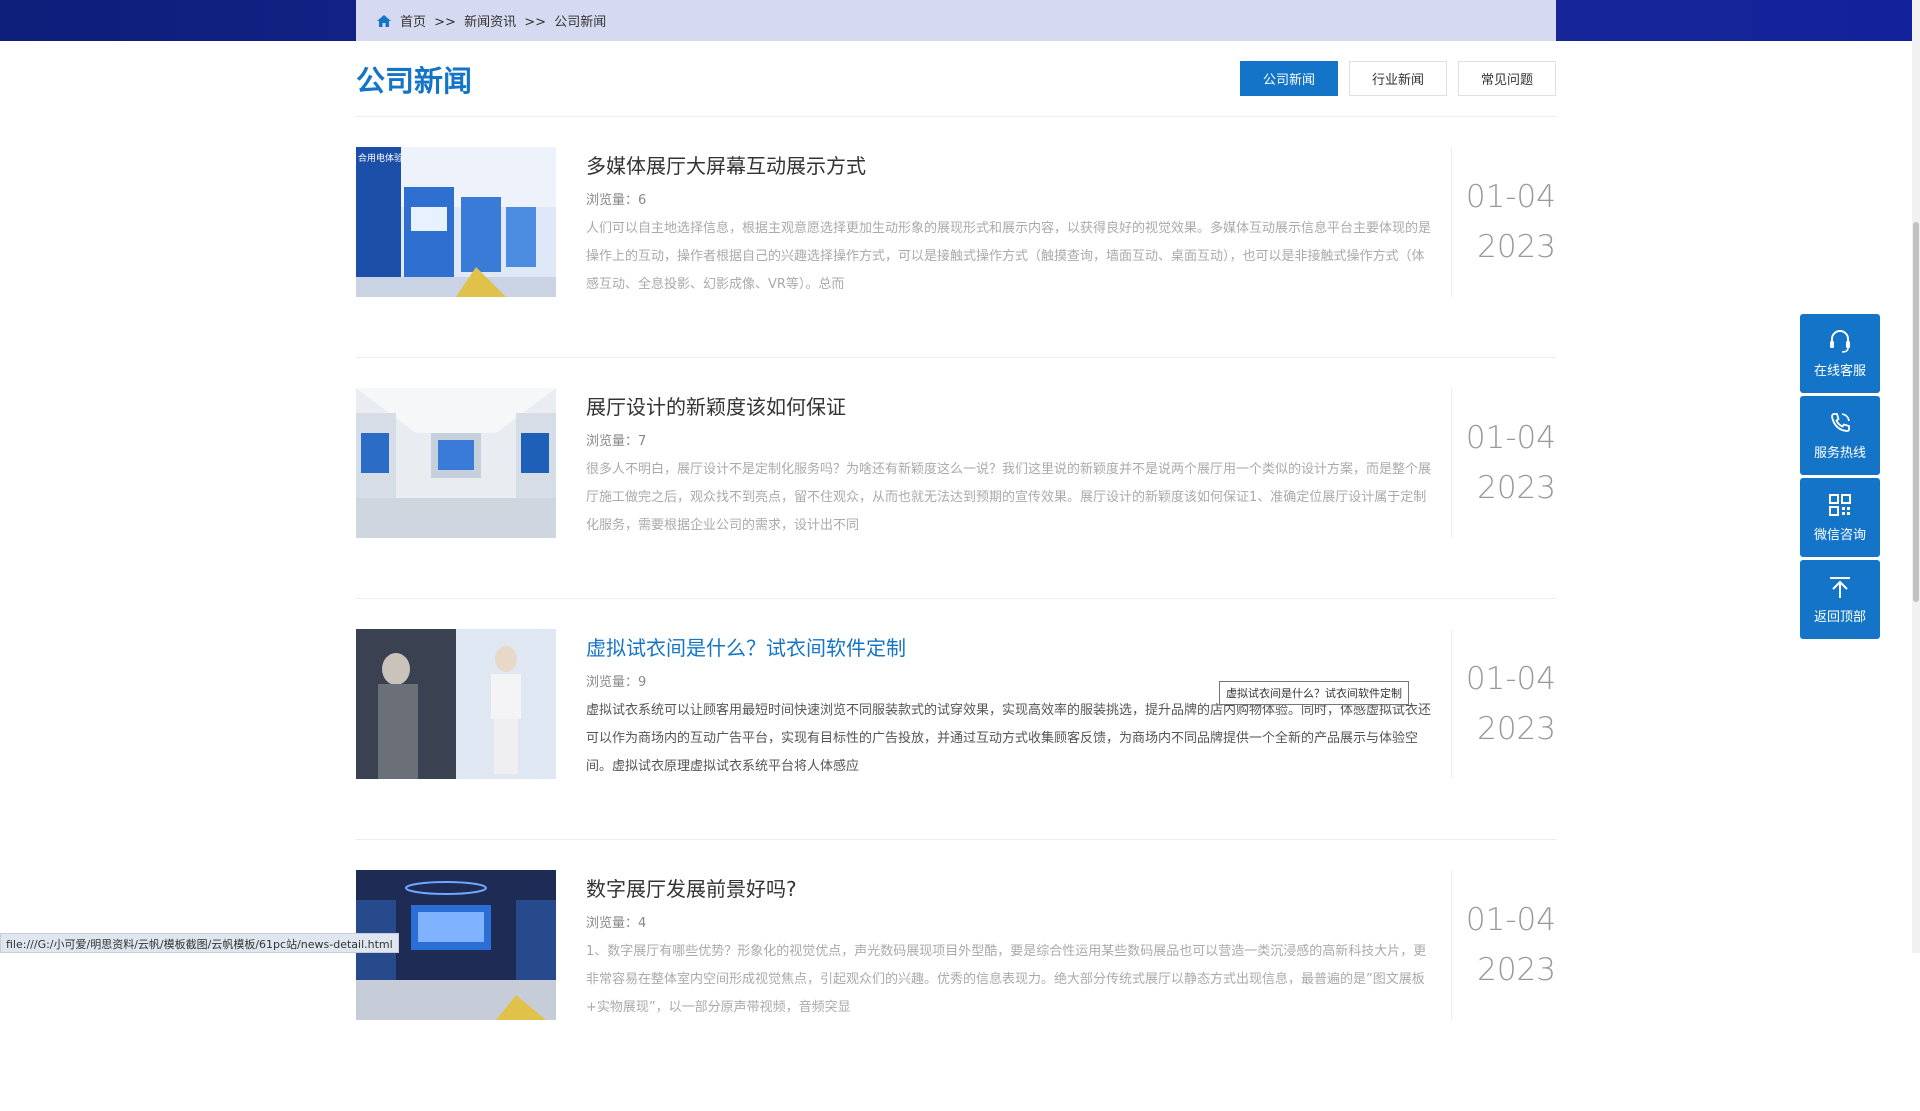 This screenshot has width=1920, height=1111. I want to click on wechat-consult-button: 微信咨询, so click(1840, 517).